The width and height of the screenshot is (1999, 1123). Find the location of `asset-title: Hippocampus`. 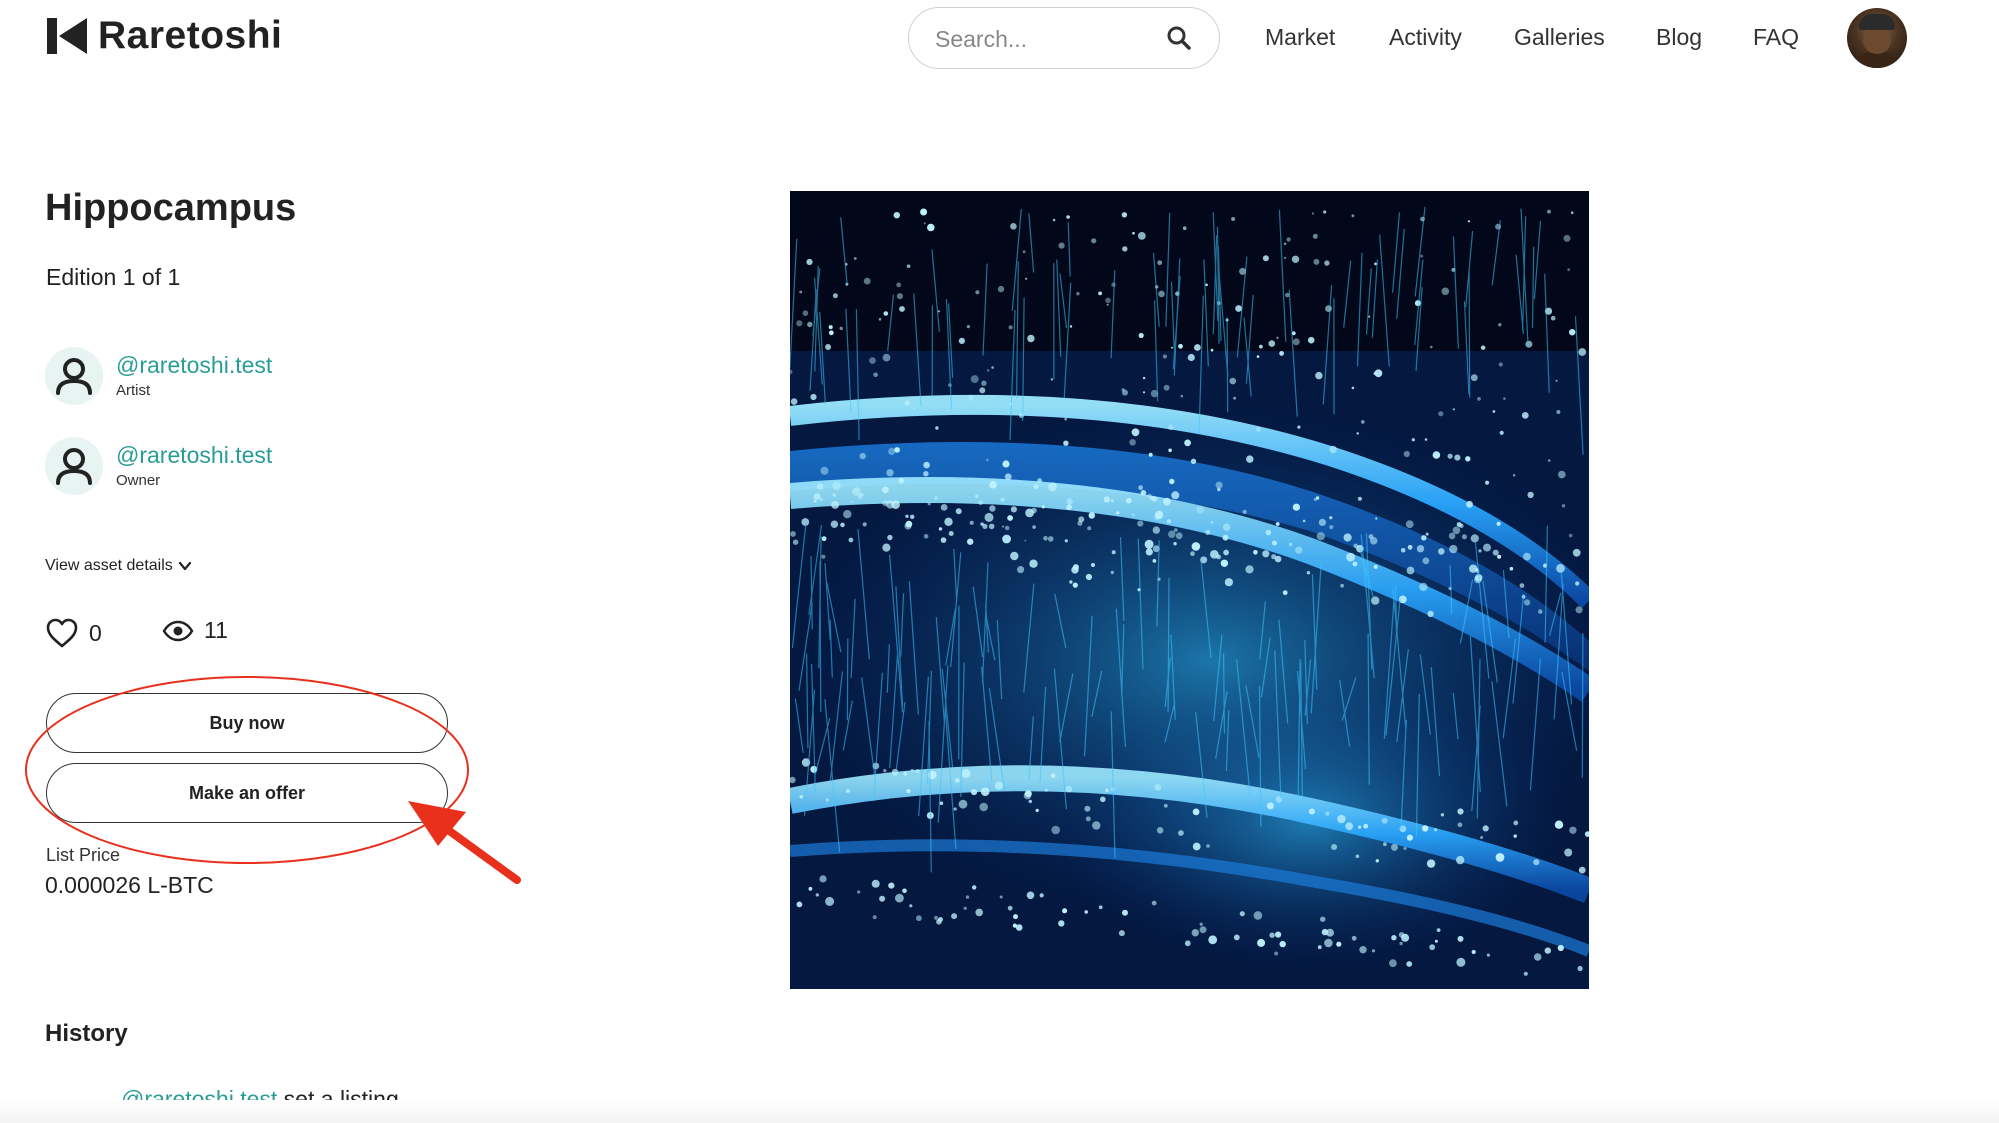

asset-title: Hippocampus is located at coordinates (171, 208).